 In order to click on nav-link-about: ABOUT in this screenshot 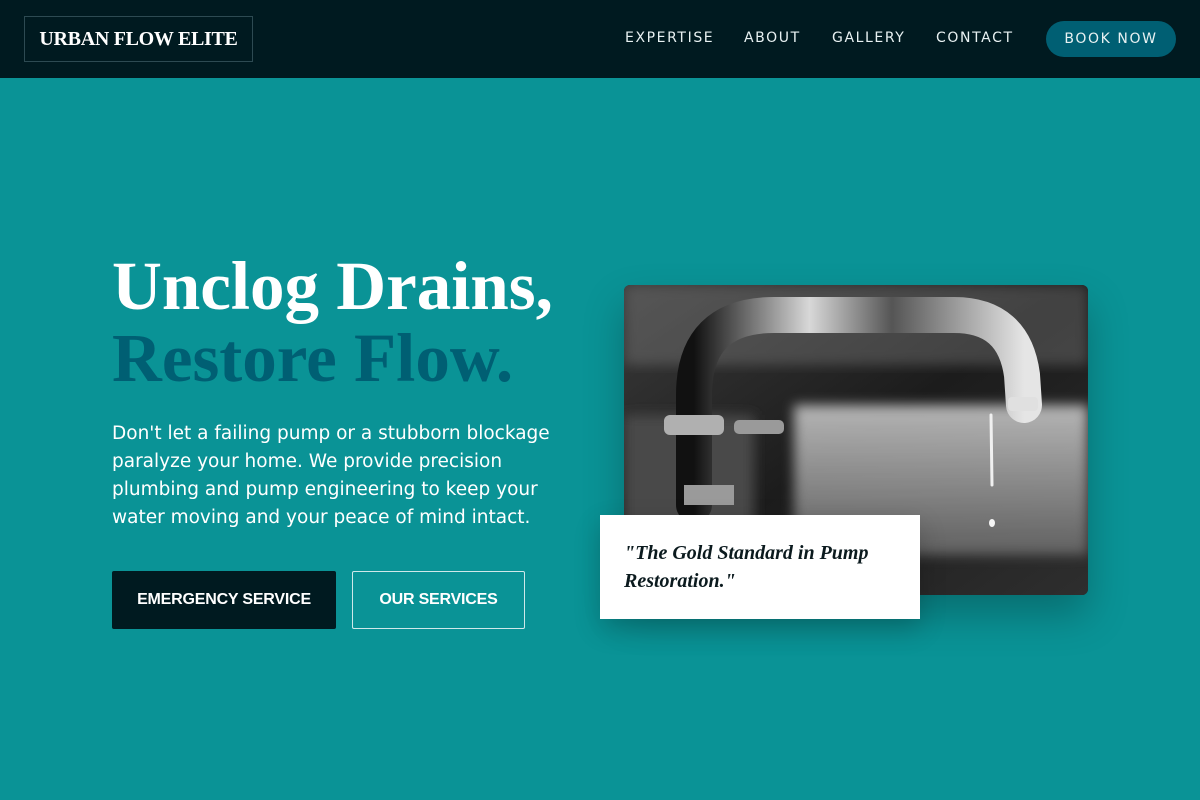, I will do `click(772, 38)`.